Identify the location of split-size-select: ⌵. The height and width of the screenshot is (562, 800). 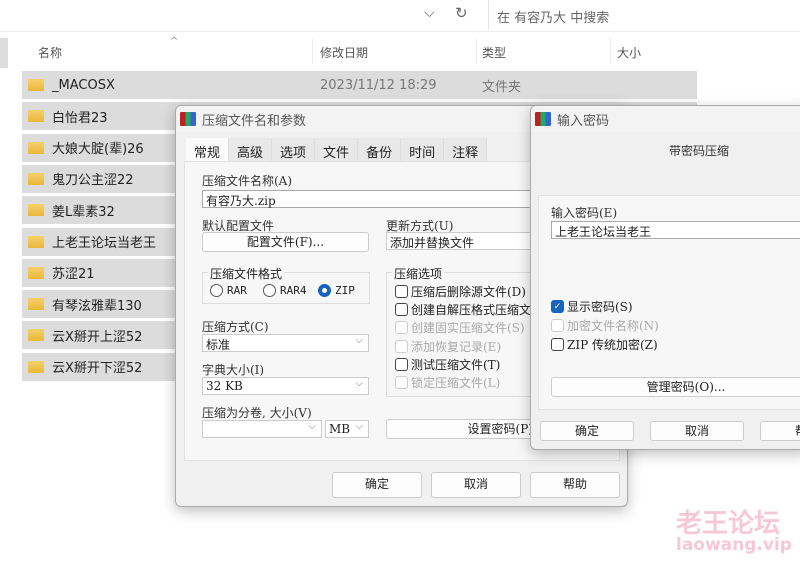
(262, 429).